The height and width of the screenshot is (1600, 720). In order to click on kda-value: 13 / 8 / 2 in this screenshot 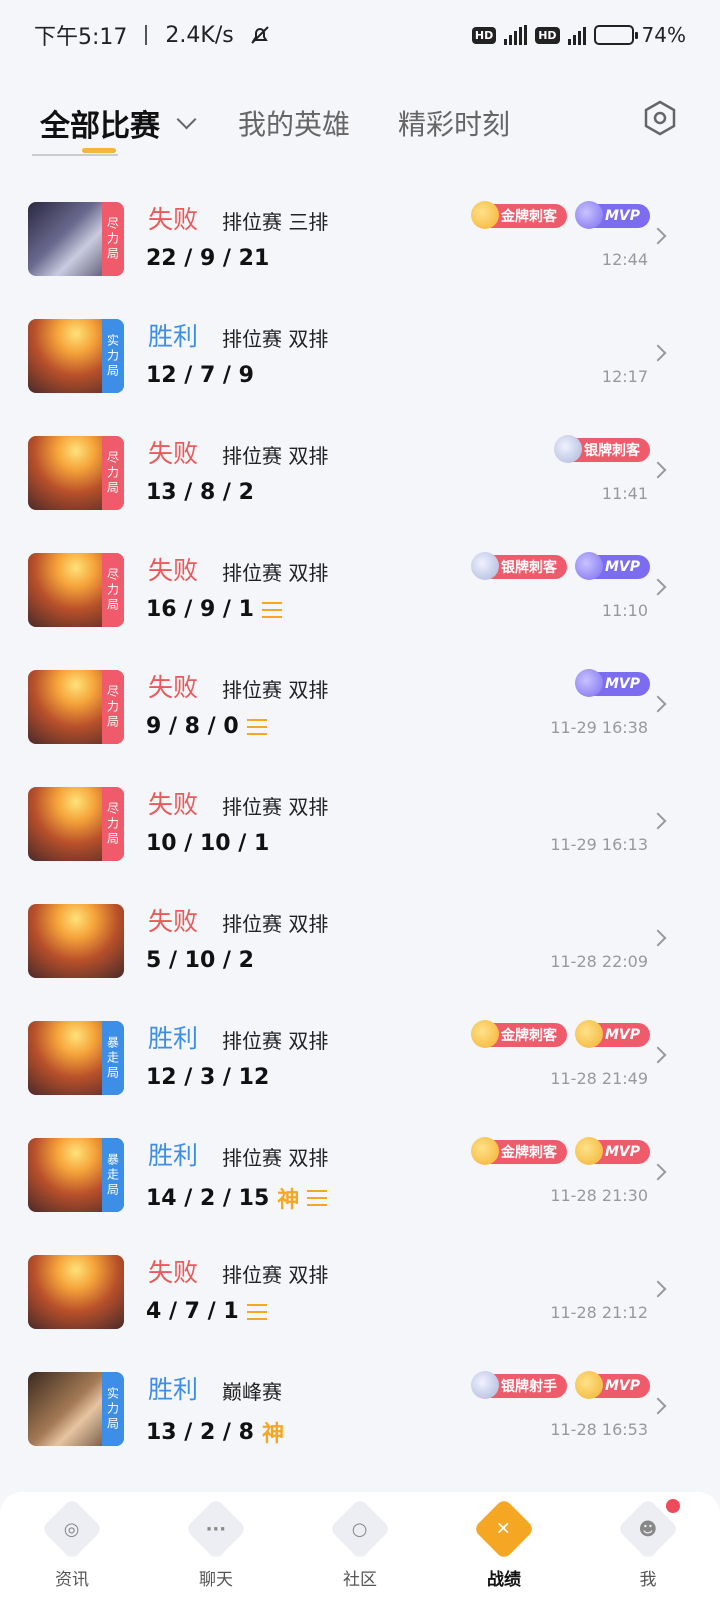, I will do `click(200, 492)`.